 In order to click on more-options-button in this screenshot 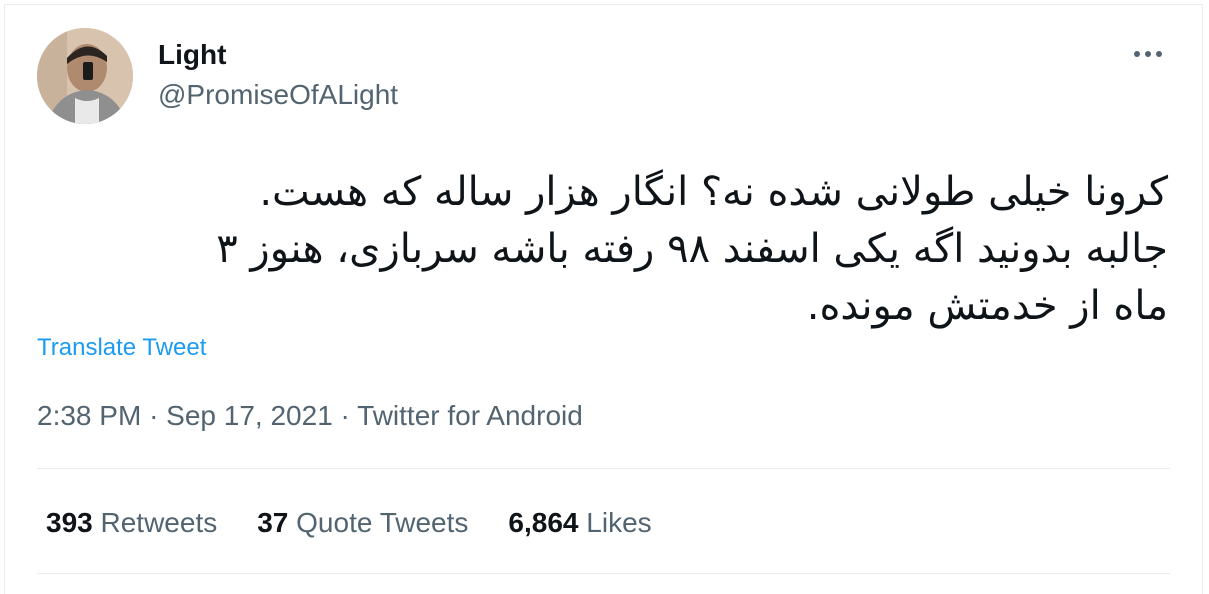, I will do `click(1148, 54)`.